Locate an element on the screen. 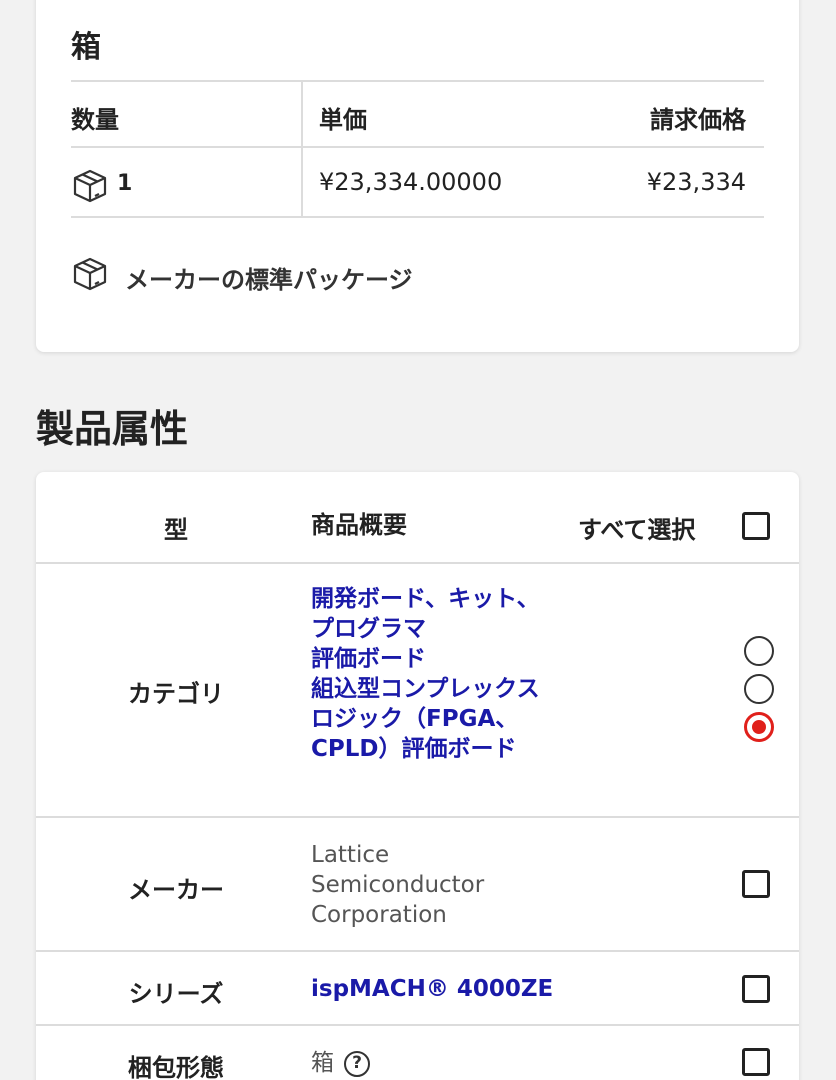 This screenshot has height=1080, width=836. price-table: 数量 単価 請求価格 1 ¥23,334.00000 ¥23,334 is located at coordinates (417, 149).